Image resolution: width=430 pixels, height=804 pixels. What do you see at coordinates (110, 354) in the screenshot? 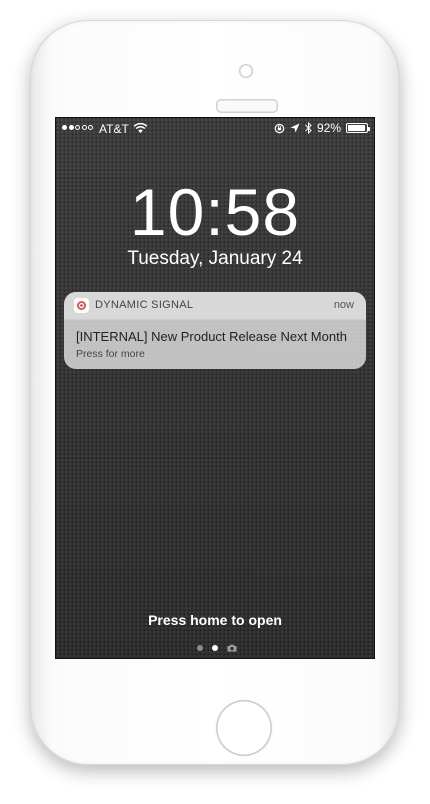
I see `notification-subtitle: Press for more` at bounding box center [110, 354].